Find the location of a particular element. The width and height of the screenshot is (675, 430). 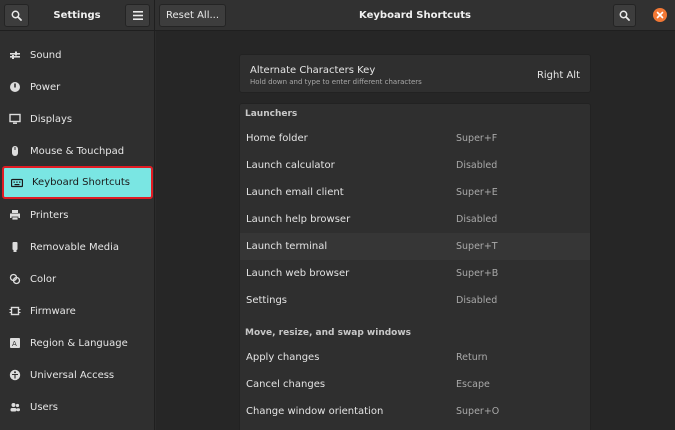

sidebar-item-keyboard-shortcuts: Keyboard Shortcuts is located at coordinates (77, 182).